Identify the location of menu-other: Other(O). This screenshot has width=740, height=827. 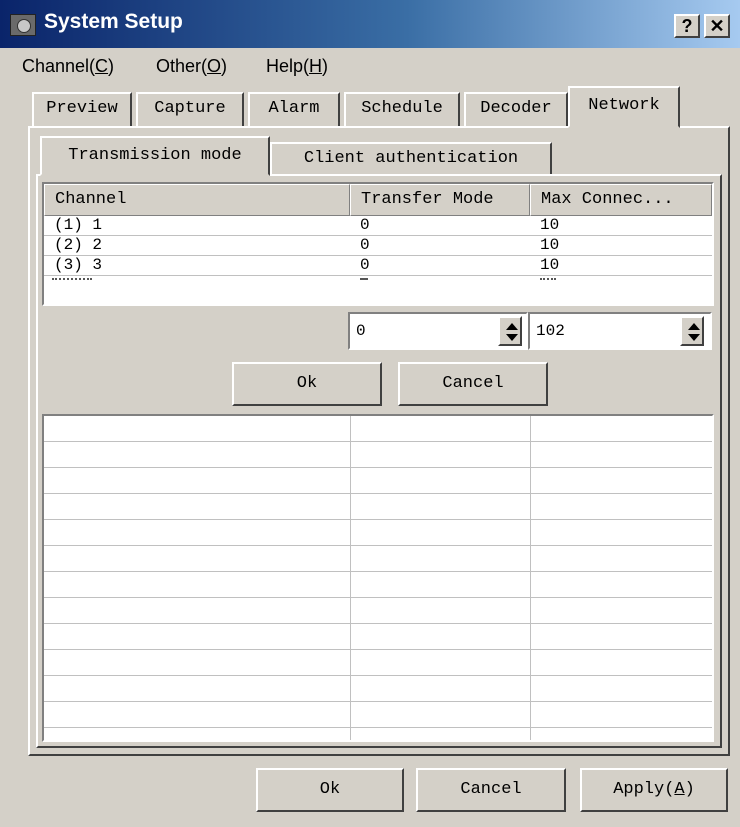
(191, 66).